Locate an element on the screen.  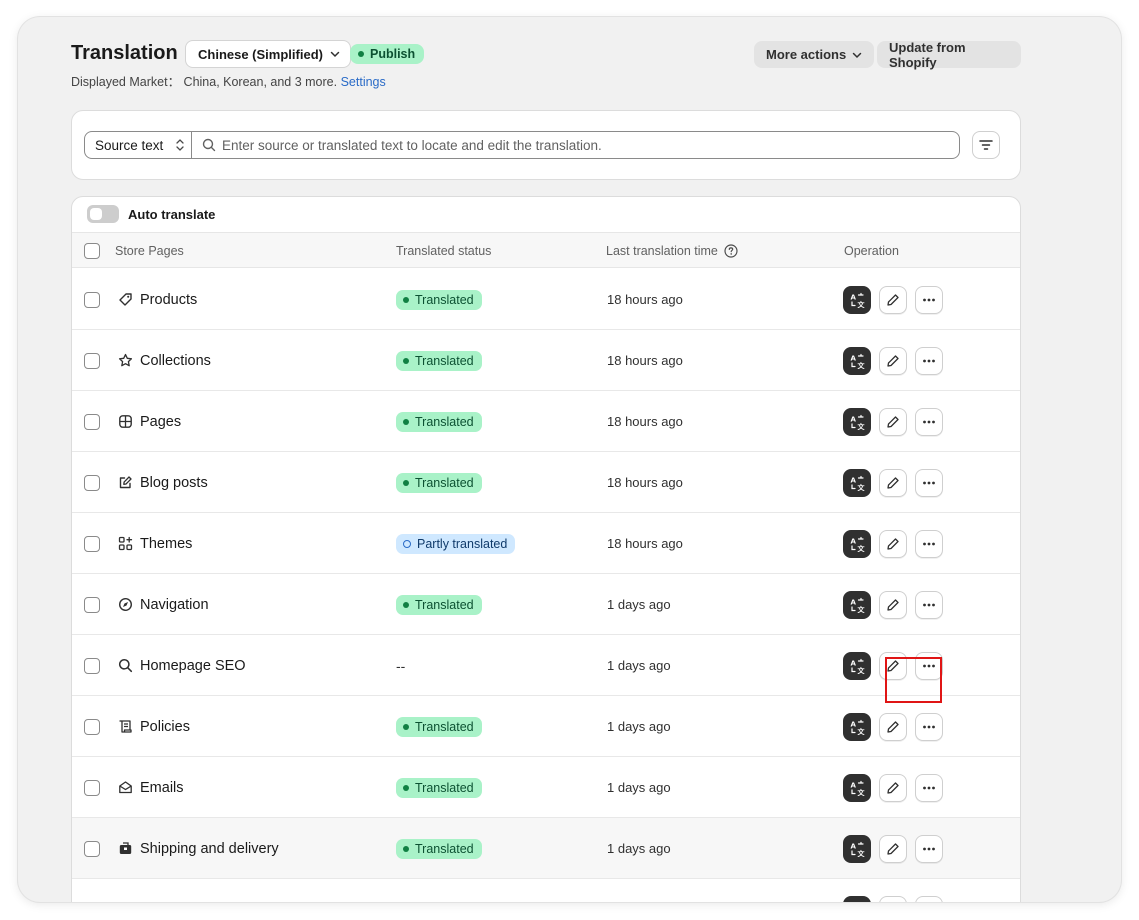
search-input is located at coordinates (572, 145).